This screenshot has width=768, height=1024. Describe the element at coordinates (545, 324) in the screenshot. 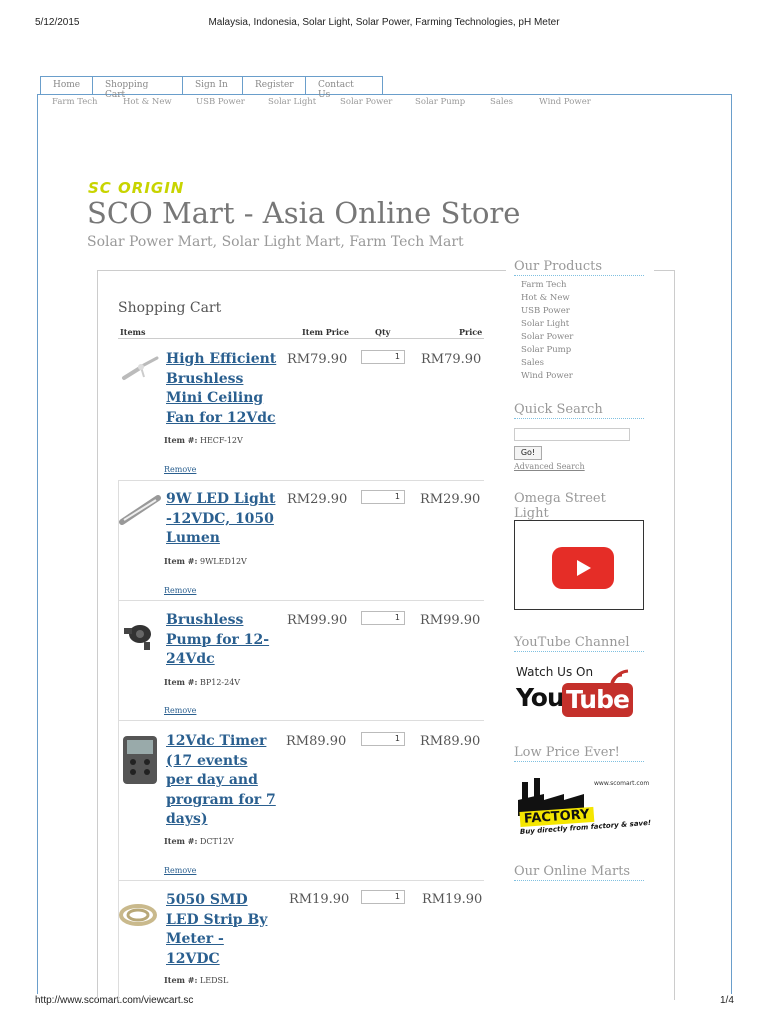

I see `sidebar-item-solar-light: Solar Light` at that location.